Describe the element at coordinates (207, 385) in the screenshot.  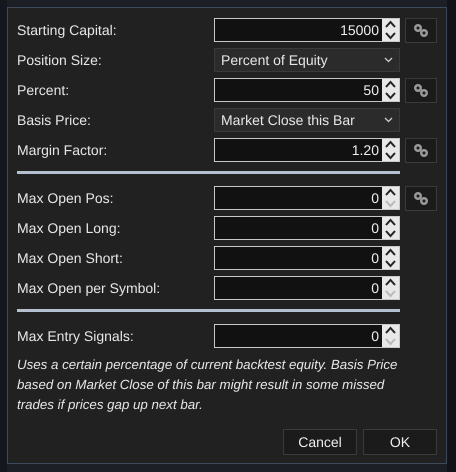
I see `description-text: Uses a certain percentage of current backtest equity. Basis Price based on Market Close of this bar might result in some missed trades if prices gap up next bar.` at that location.